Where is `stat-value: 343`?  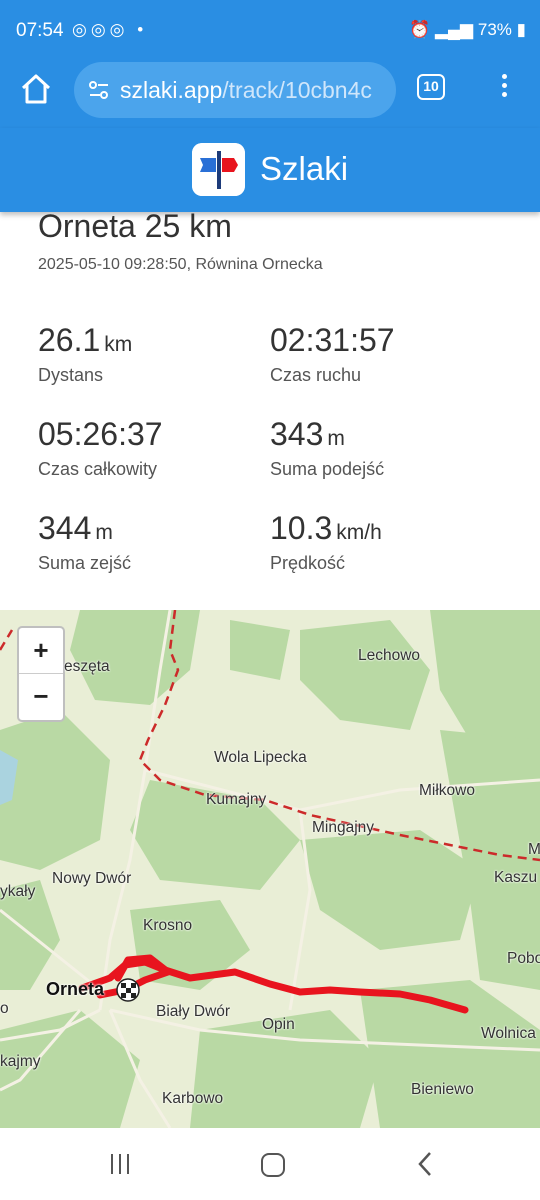
stat-value: 343 is located at coordinates (297, 434).